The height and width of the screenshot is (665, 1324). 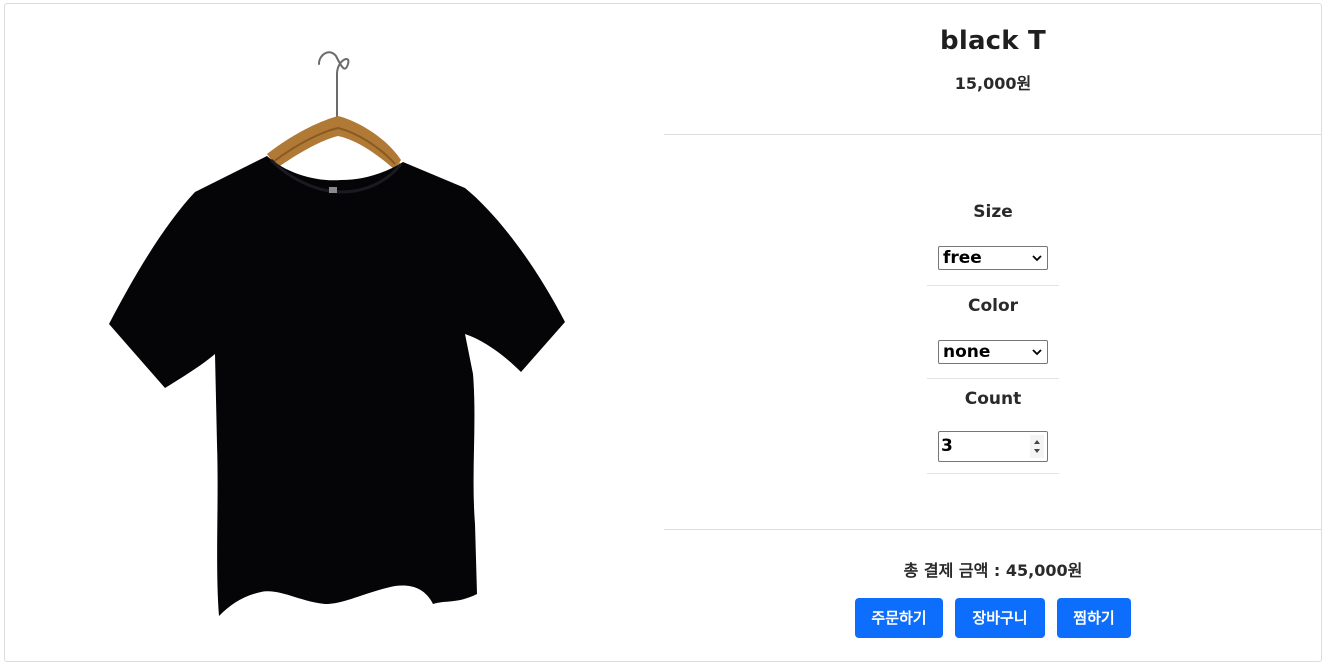 I want to click on color-option: Color none, so click(x=993, y=338).